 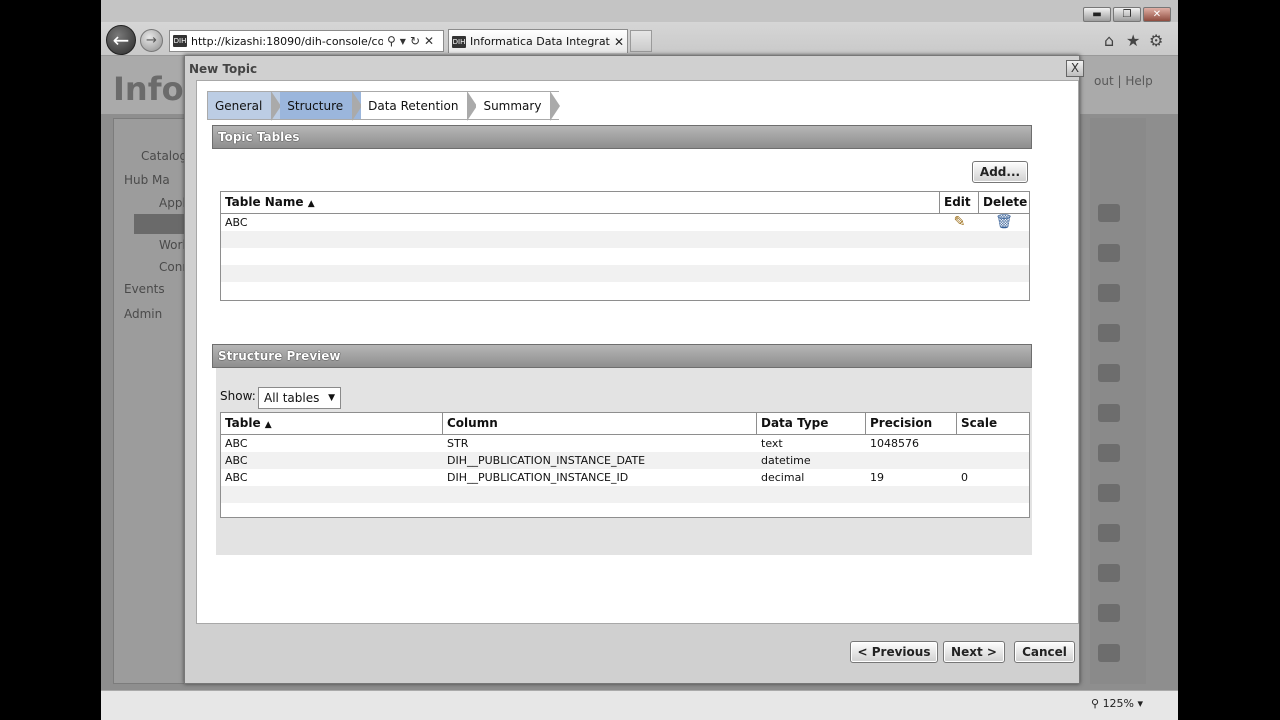 What do you see at coordinates (1118, 401) in the screenshot?
I see `background-right-column` at bounding box center [1118, 401].